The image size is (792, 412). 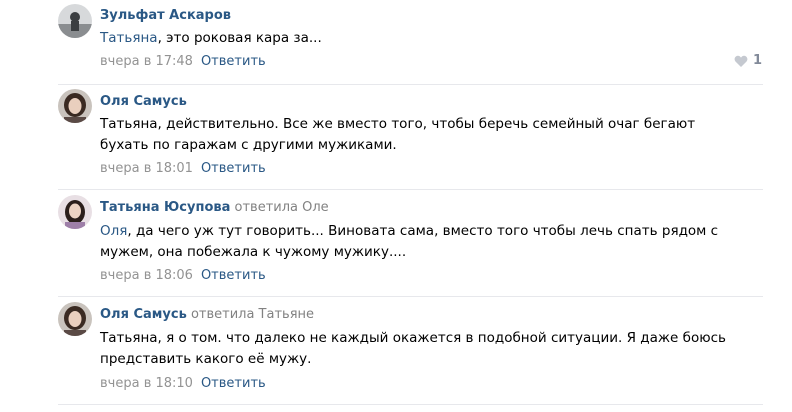 I want to click on like-button: 1, so click(x=748, y=60).